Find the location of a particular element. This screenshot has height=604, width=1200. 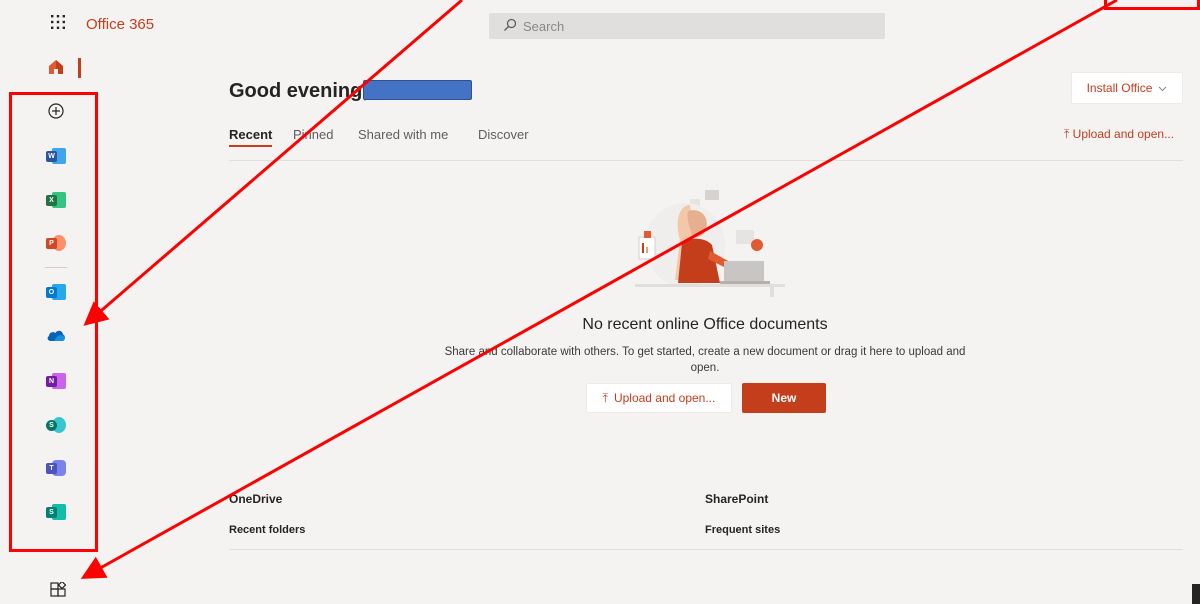

dark-corner-artifact is located at coordinates (1196, 594).